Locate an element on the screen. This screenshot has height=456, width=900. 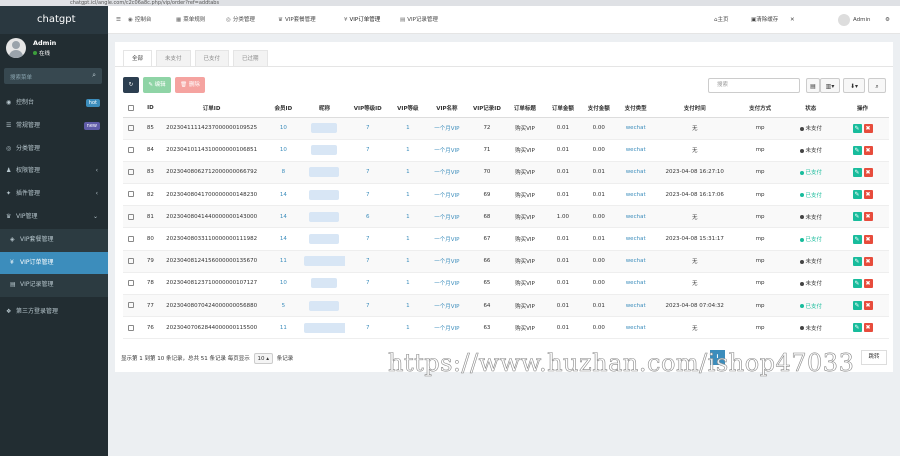
advanced-search-icon: ⌕ is located at coordinates (877, 85).